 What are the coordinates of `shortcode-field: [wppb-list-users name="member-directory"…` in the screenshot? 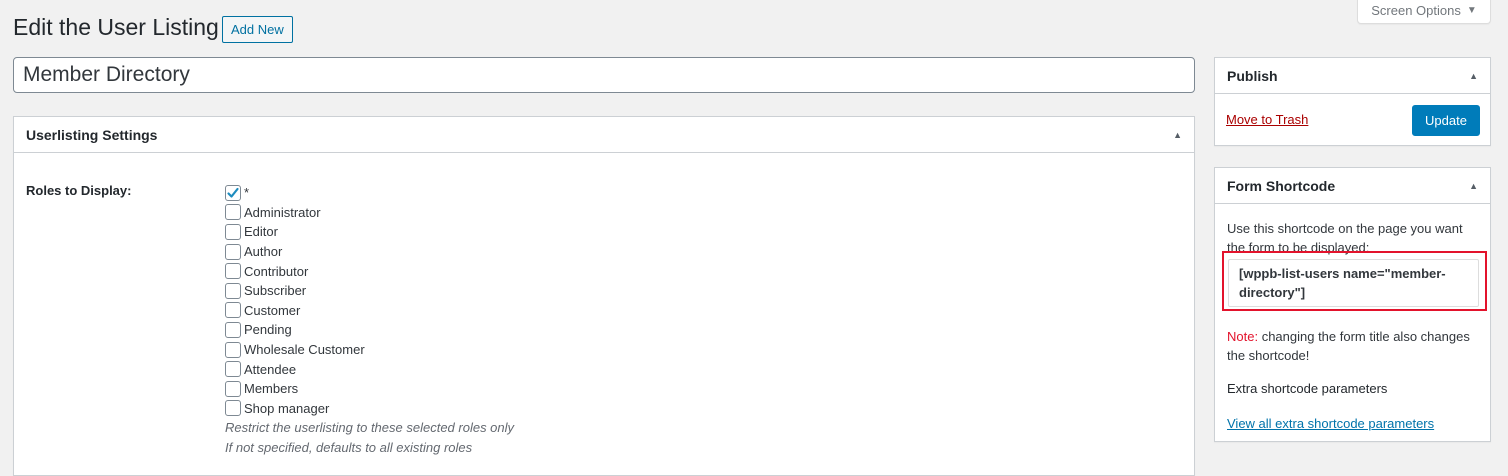 It's located at (1353, 283).